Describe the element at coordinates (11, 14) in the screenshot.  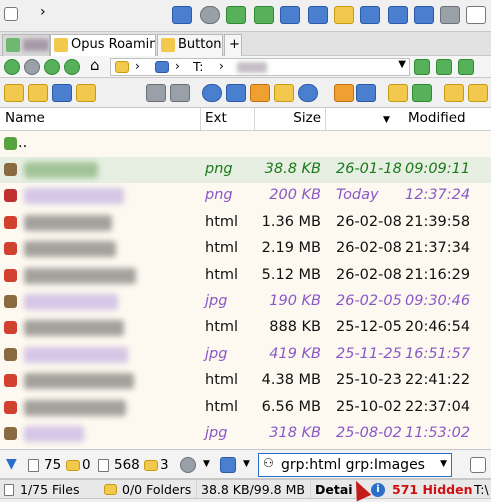
I see `checkbox-icon` at that location.